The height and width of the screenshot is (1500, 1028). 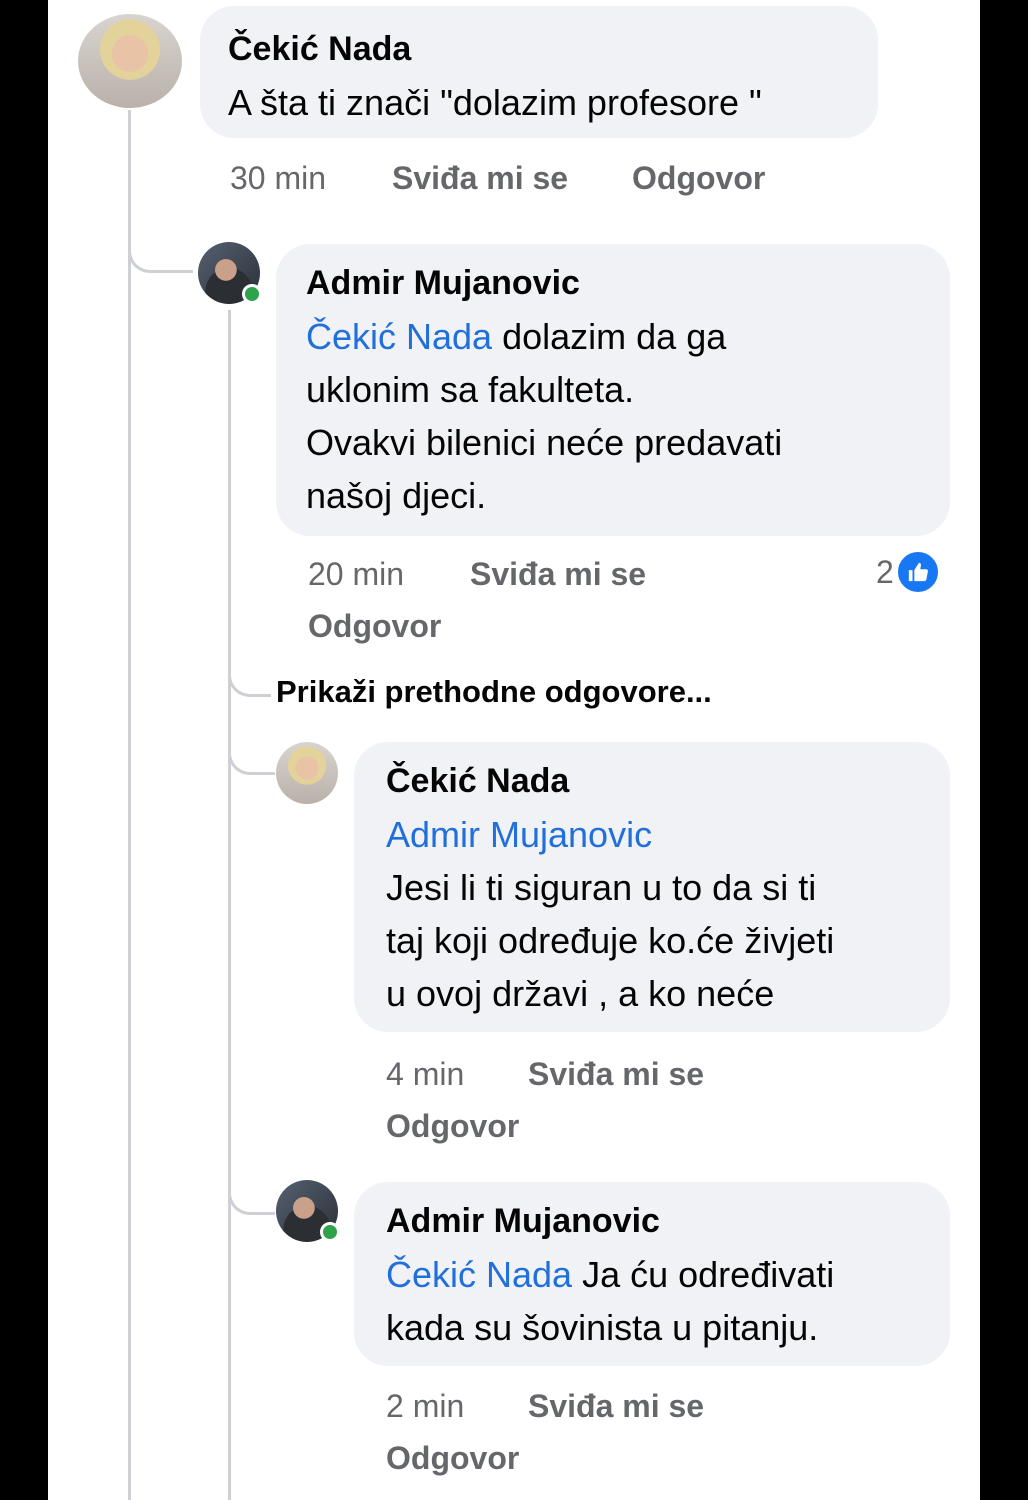 What do you see at coordinates (610, 834) in the screenshot?
I see `mention-link: Admir Mujanovic` at bounding box center [610, 834].